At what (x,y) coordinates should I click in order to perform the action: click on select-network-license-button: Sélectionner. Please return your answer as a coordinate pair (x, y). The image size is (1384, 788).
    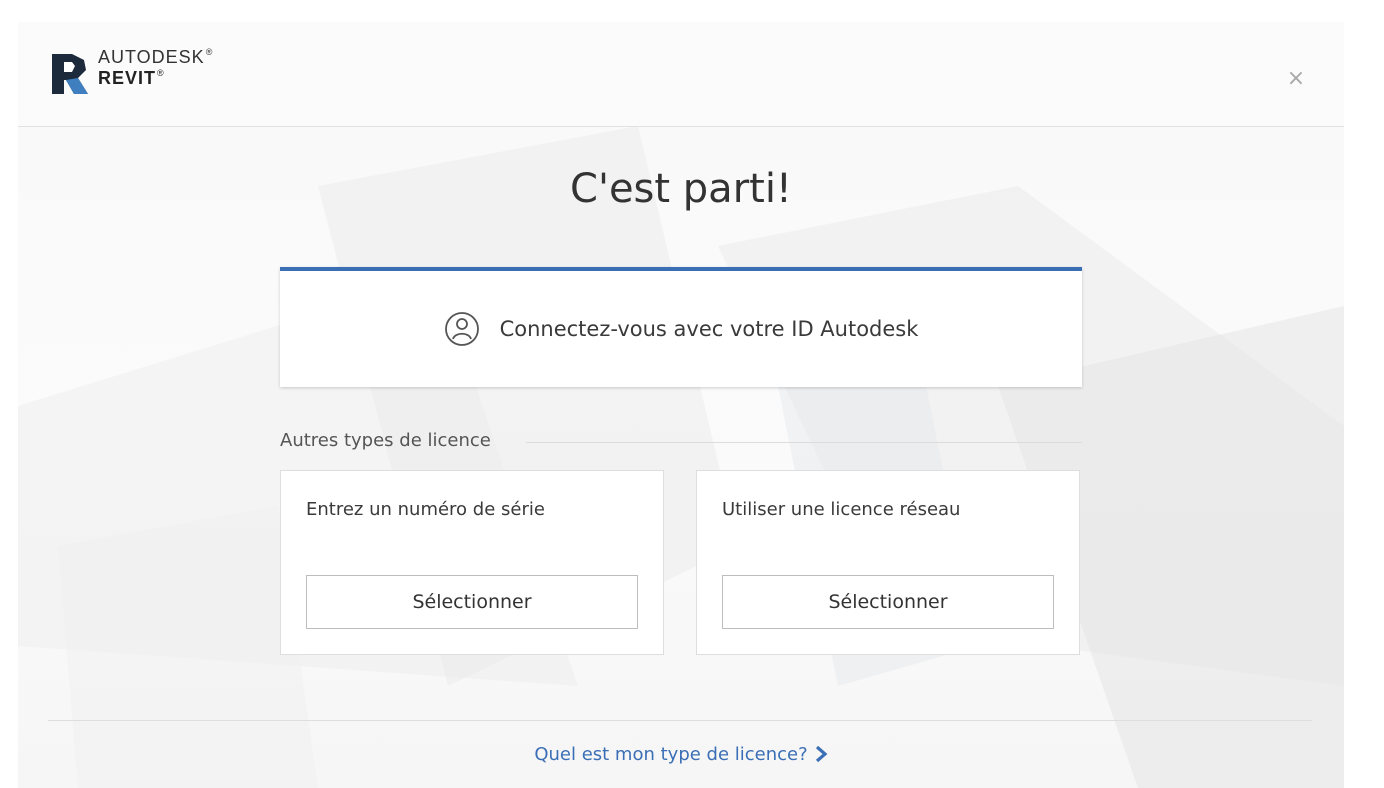
    Looking at the image, I should click on (888, 602).